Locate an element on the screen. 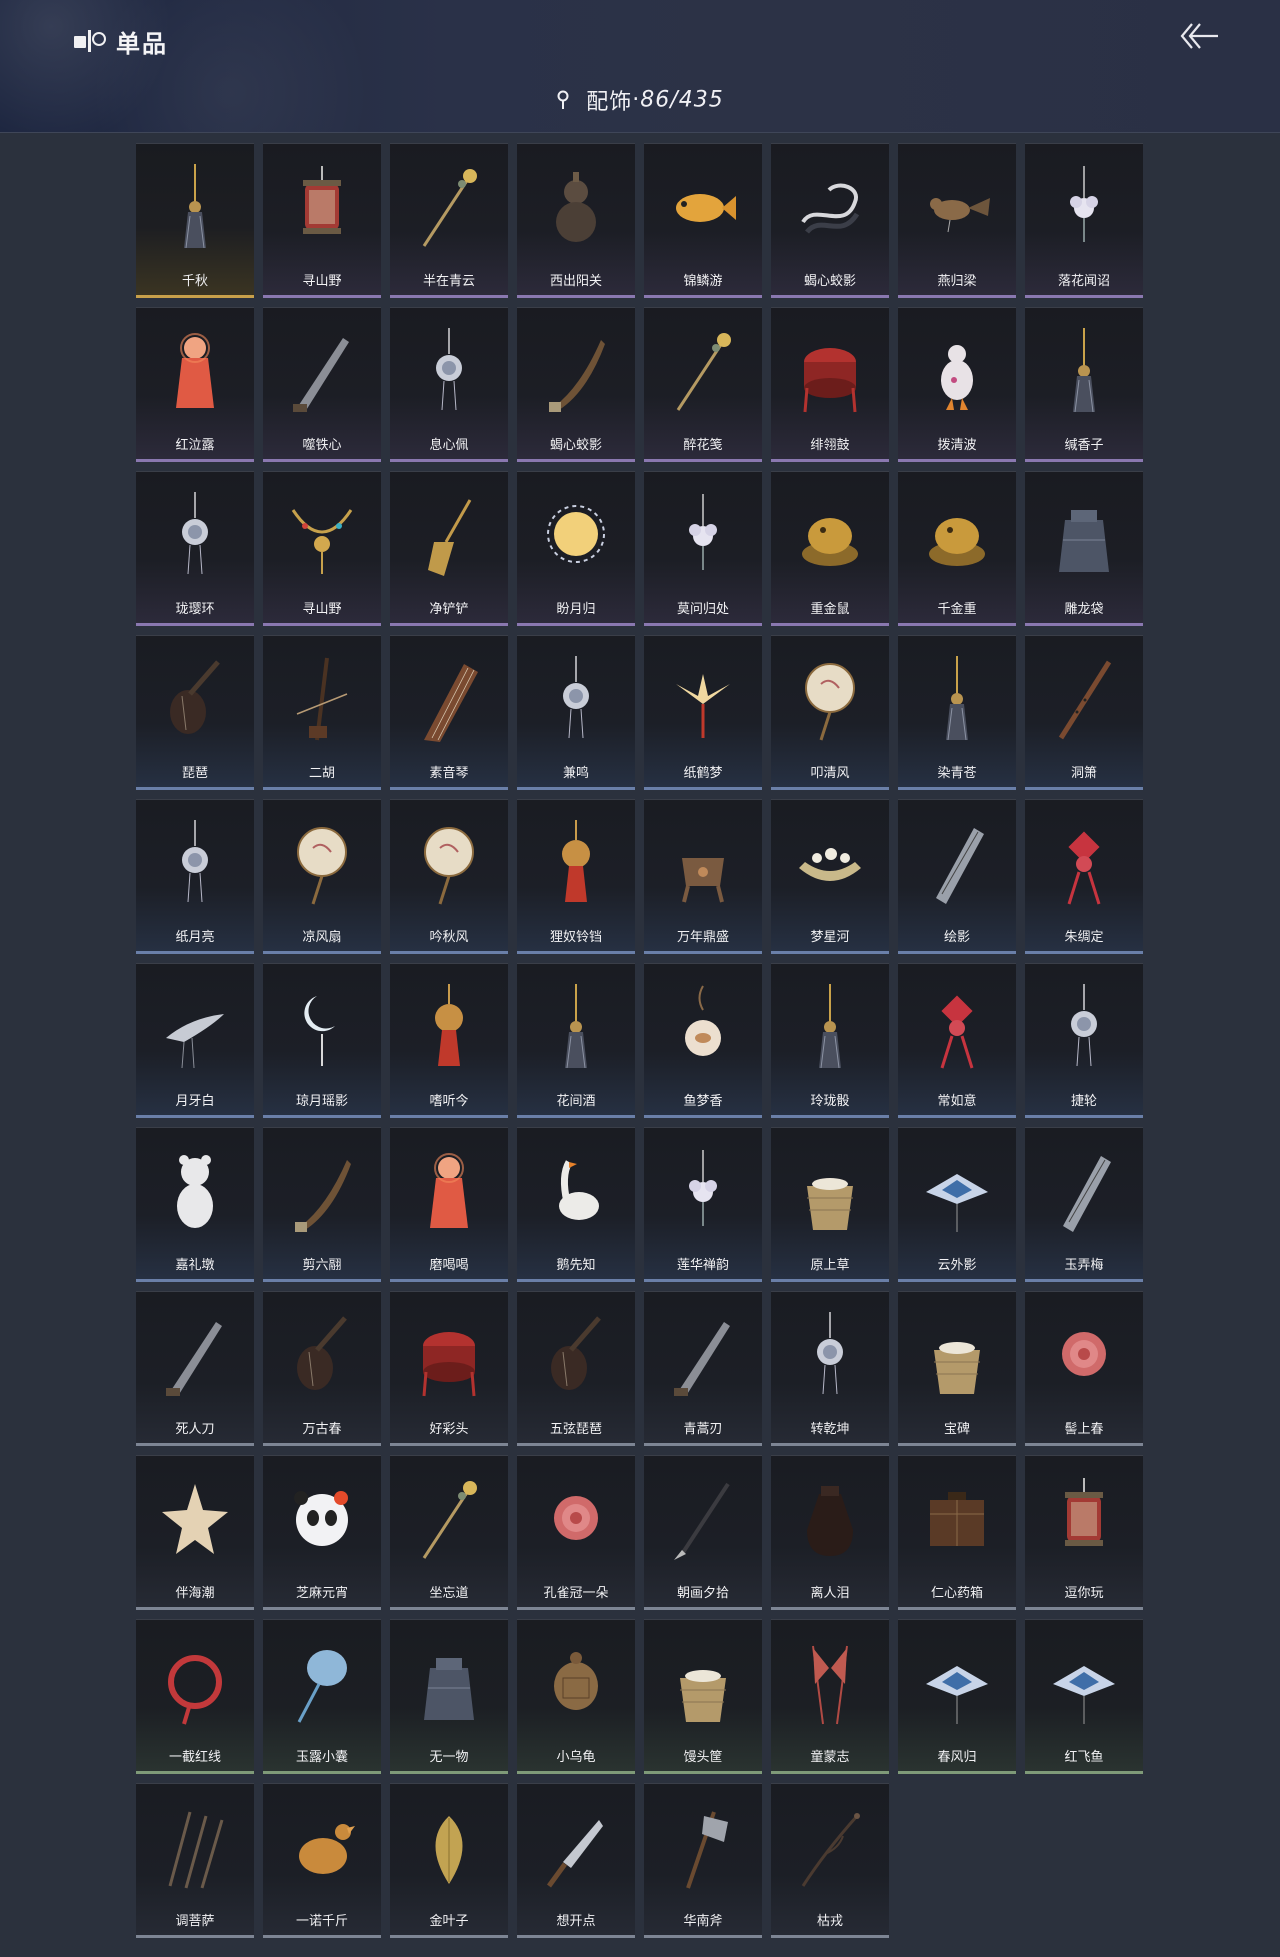 This screenshot has width=1280, height=1957. item-card: 锦鳞游 is located at coordinates (703, 220).